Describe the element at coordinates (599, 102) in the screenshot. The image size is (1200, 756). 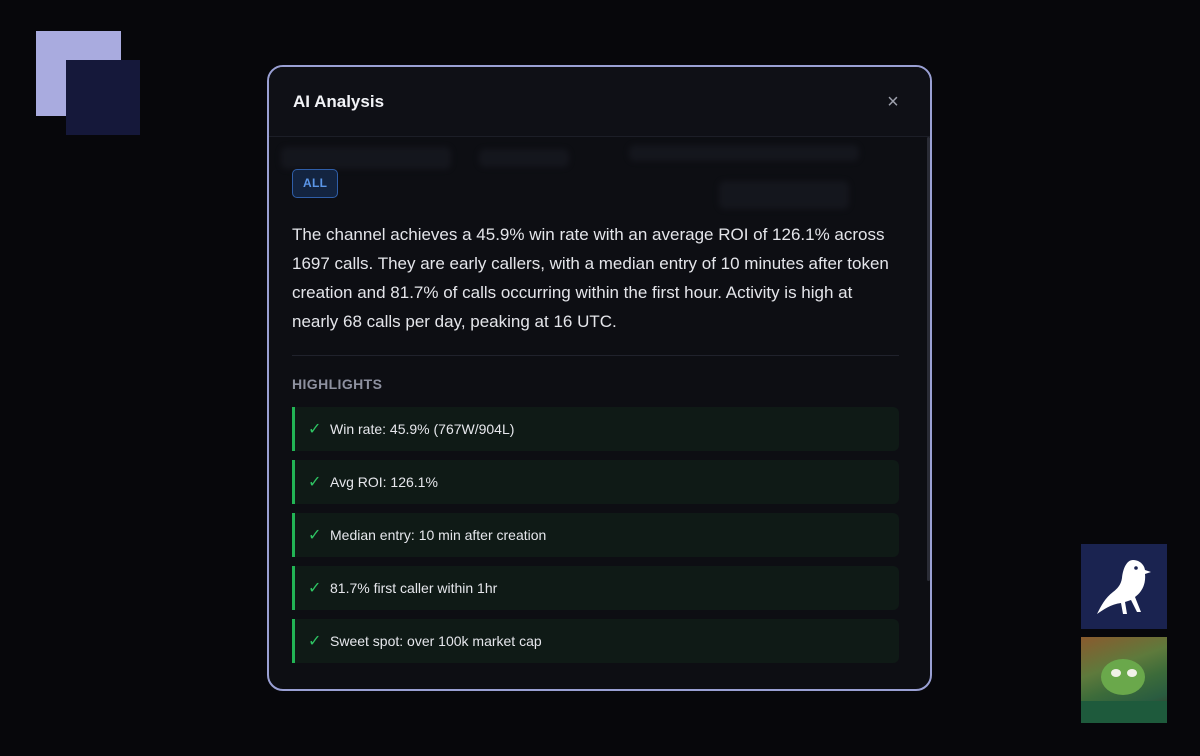
I see `modal-header: AI Analysis ×` at that location.